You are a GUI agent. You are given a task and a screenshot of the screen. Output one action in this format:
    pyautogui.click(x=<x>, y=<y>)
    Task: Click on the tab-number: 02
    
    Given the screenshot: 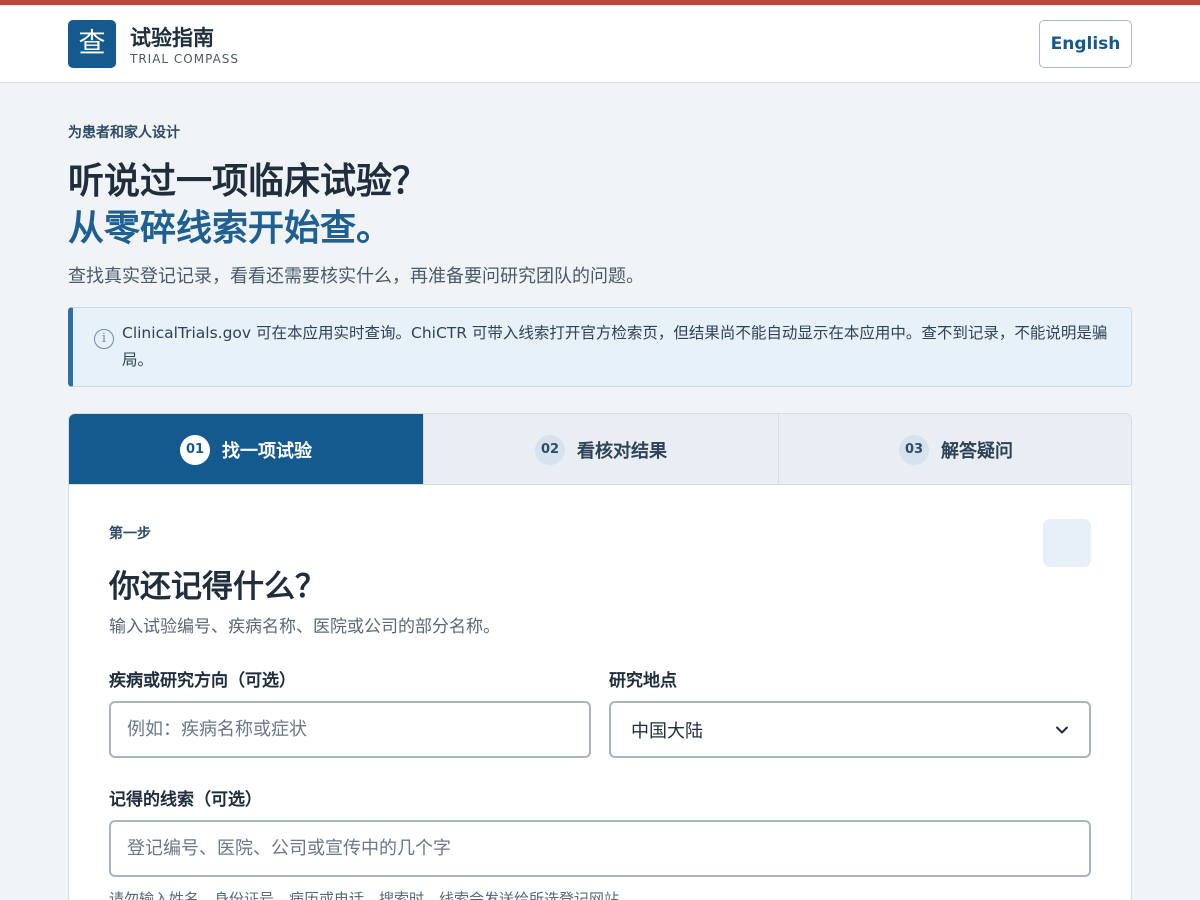 What is the action you would take?
    pyautogui.click(x=550, y=449)
    